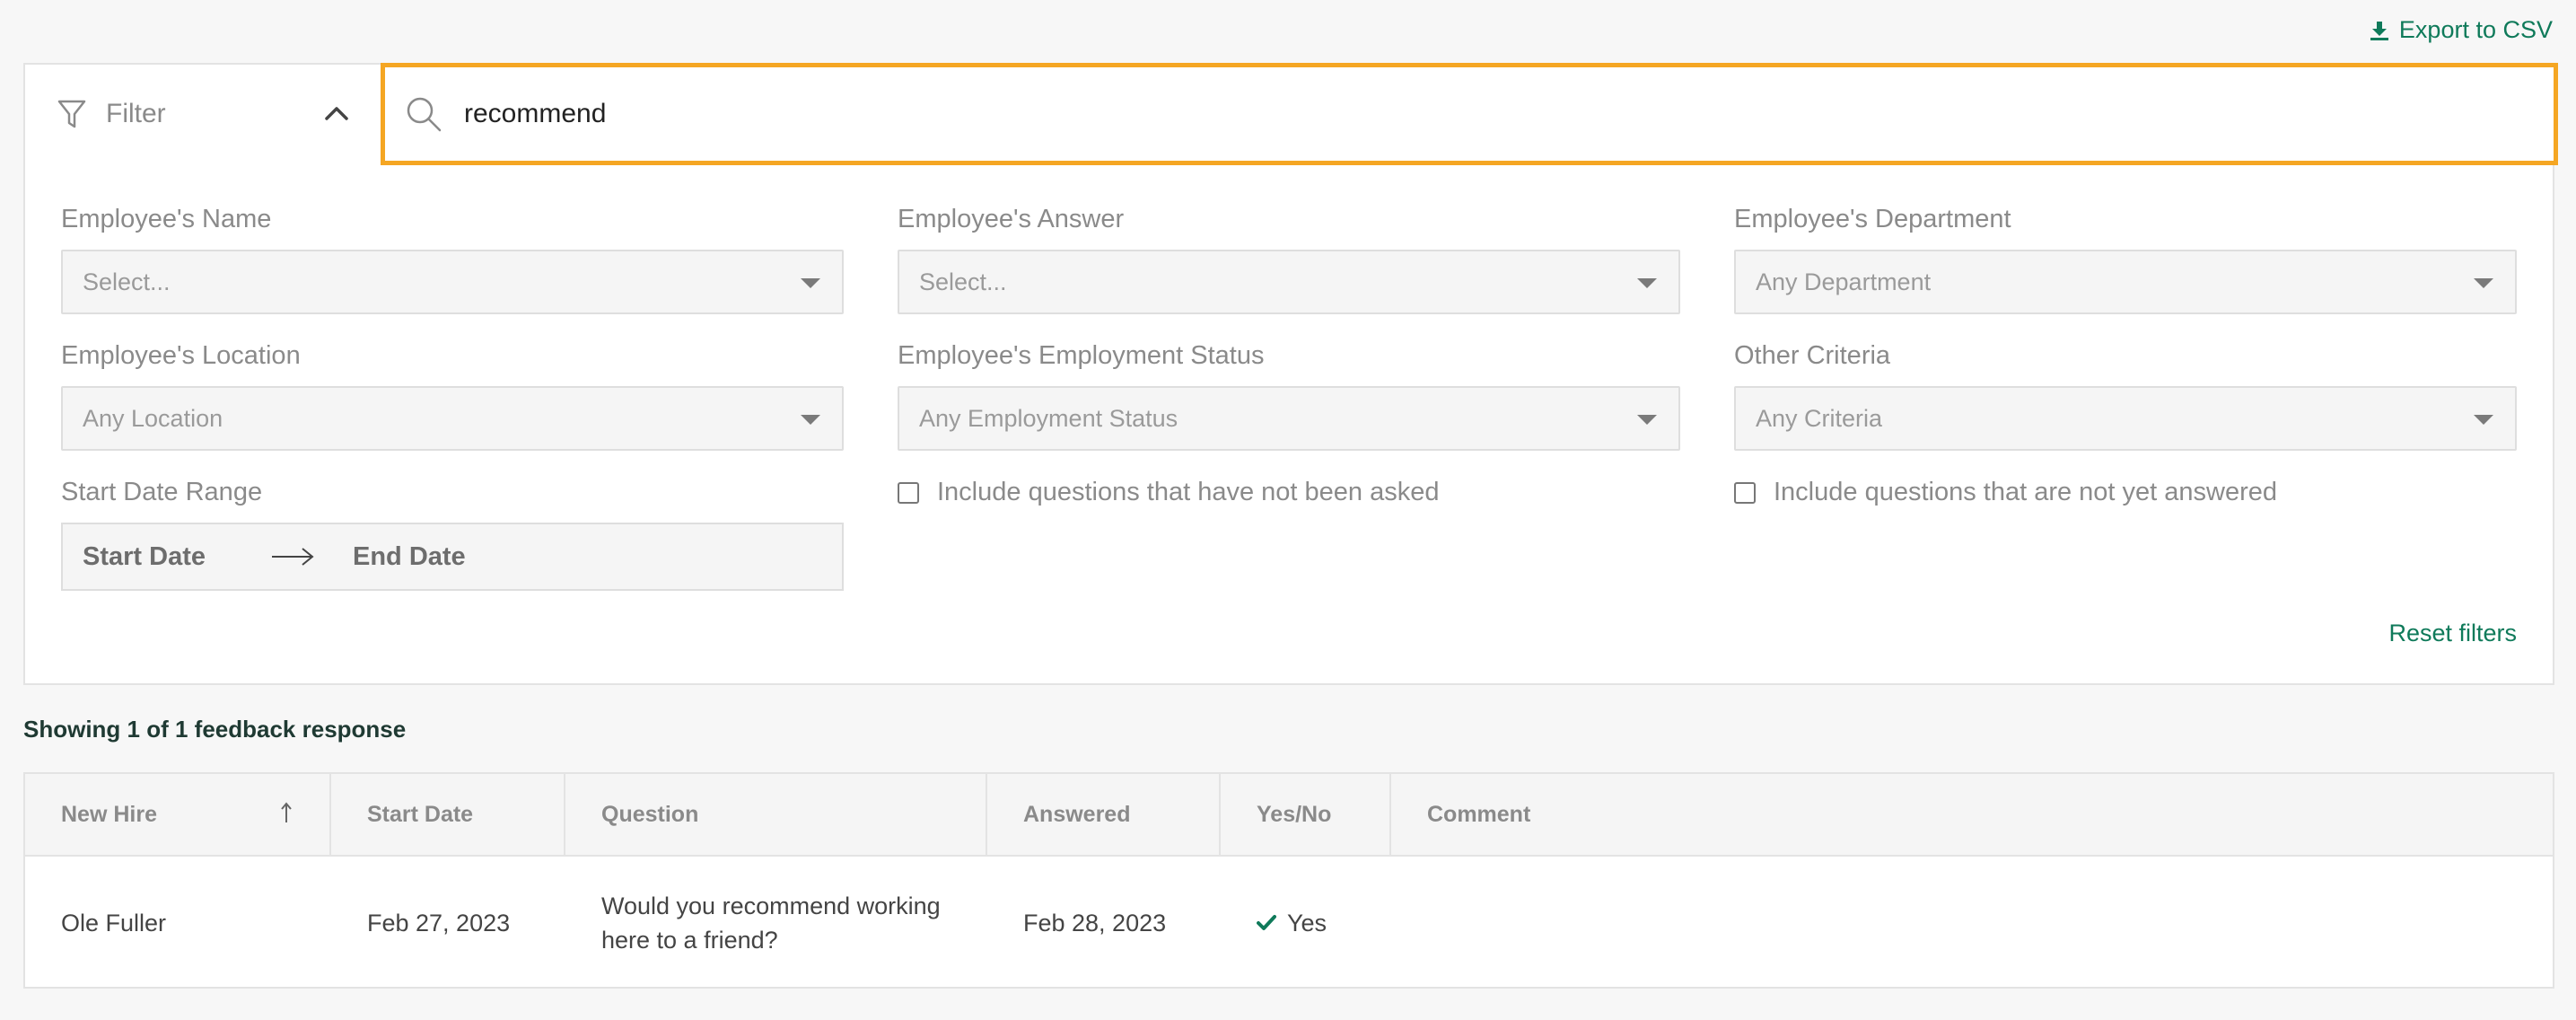  Describe the element at coordinates (181, 355) in the screenshot. I see `employee-location-label: Employee's Location` at that location.